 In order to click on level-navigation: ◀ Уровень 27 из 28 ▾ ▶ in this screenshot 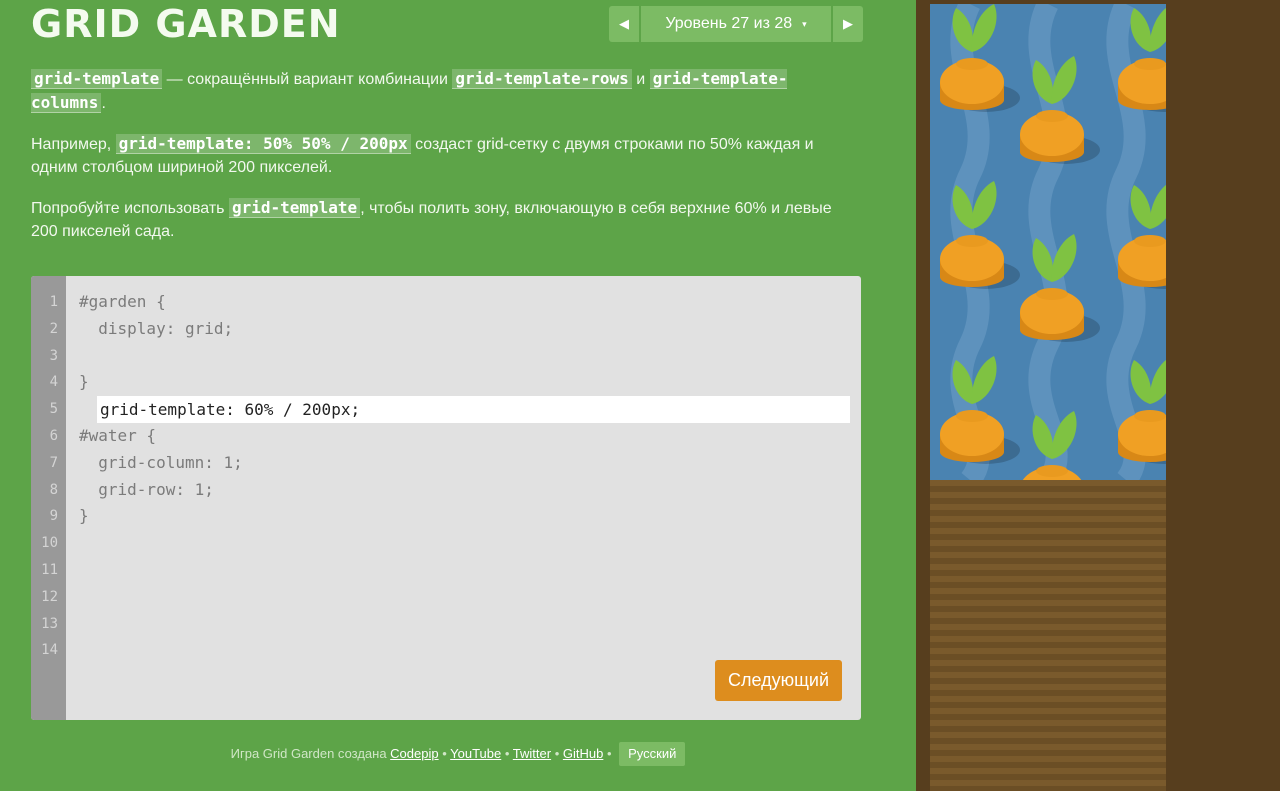, I will do `click(736, 24)`.